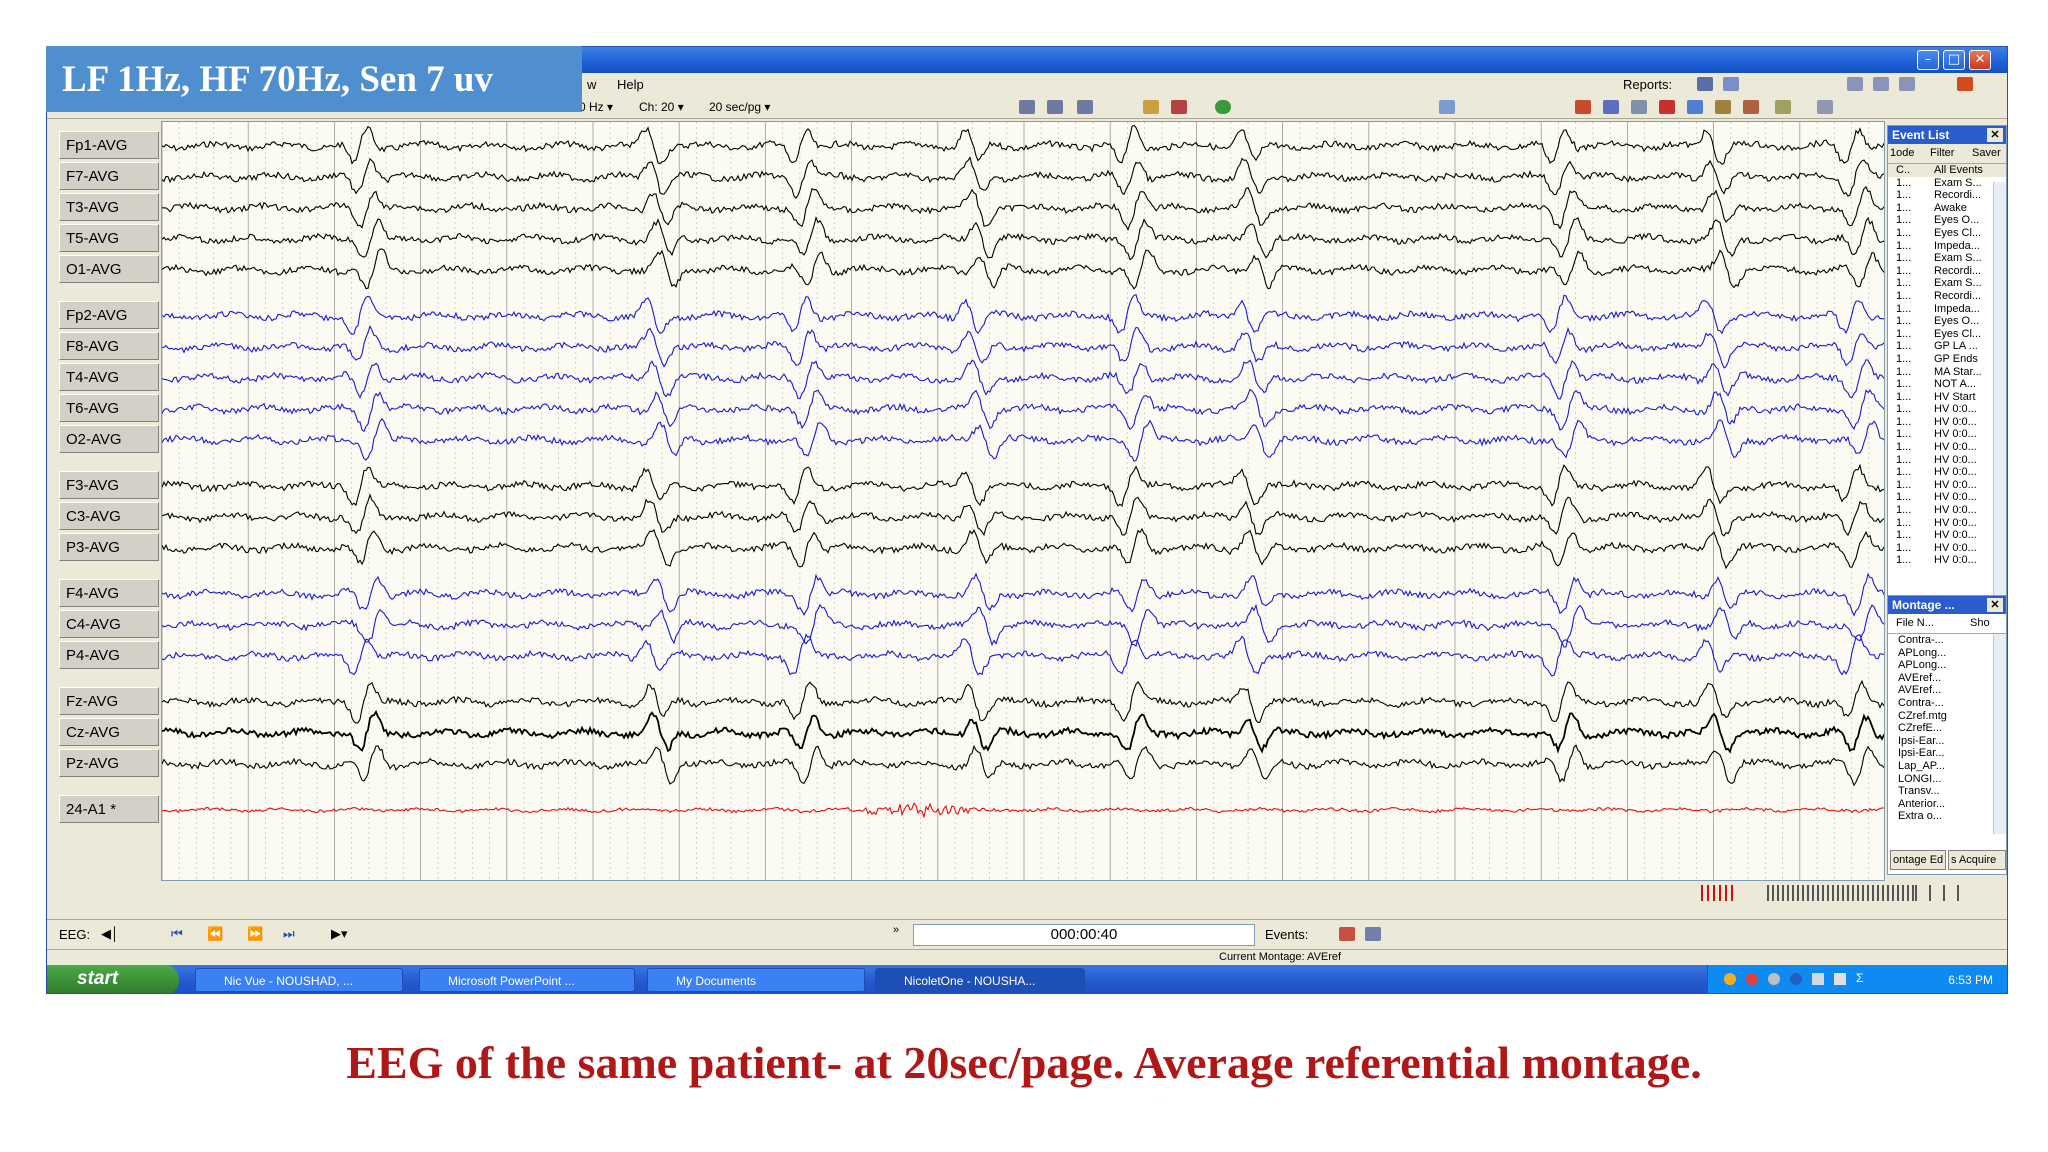 This screenshot has height=1152, width=2048. Describe the element at coordinates (109, 439) in the screenshot. I see `channel-label: O2-AVG` at that location.